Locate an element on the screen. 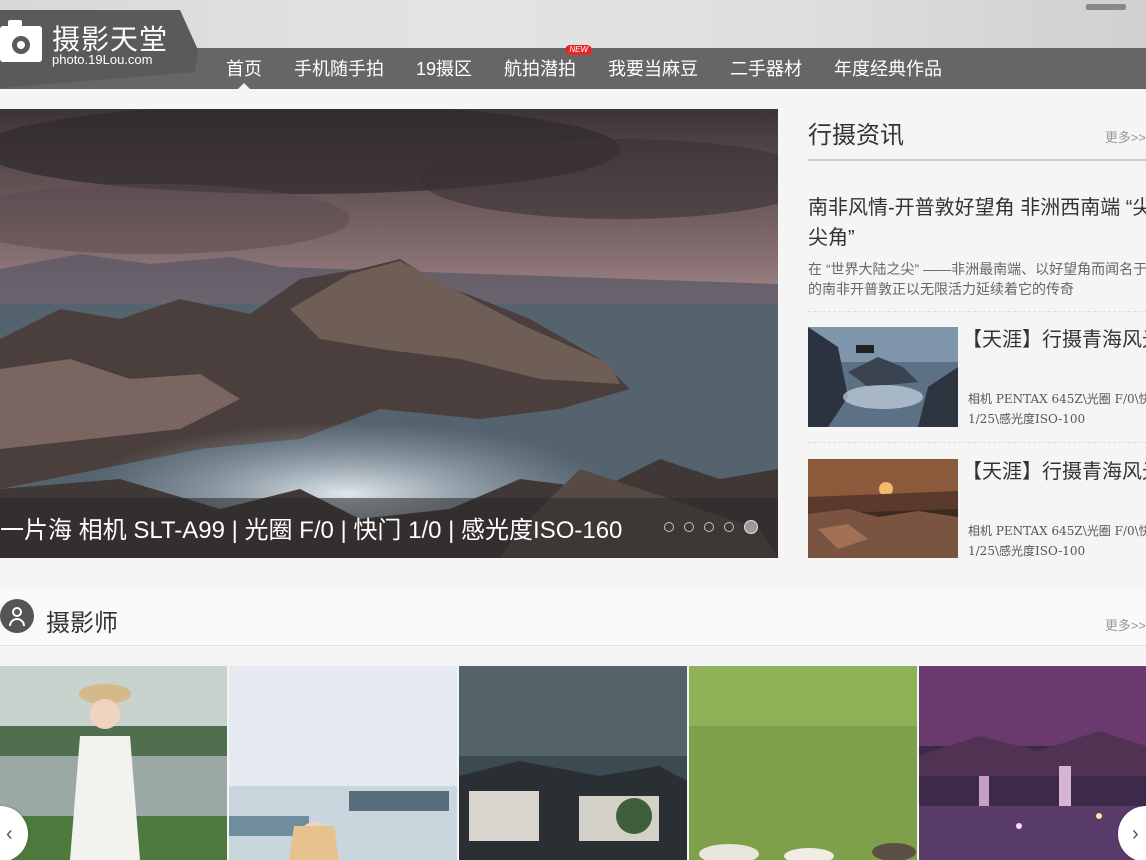 The width and height of the screenshot is (1146, 860). nav-item-aerial: 航拍潜拍 NEW is located at coordinates (540, 67).